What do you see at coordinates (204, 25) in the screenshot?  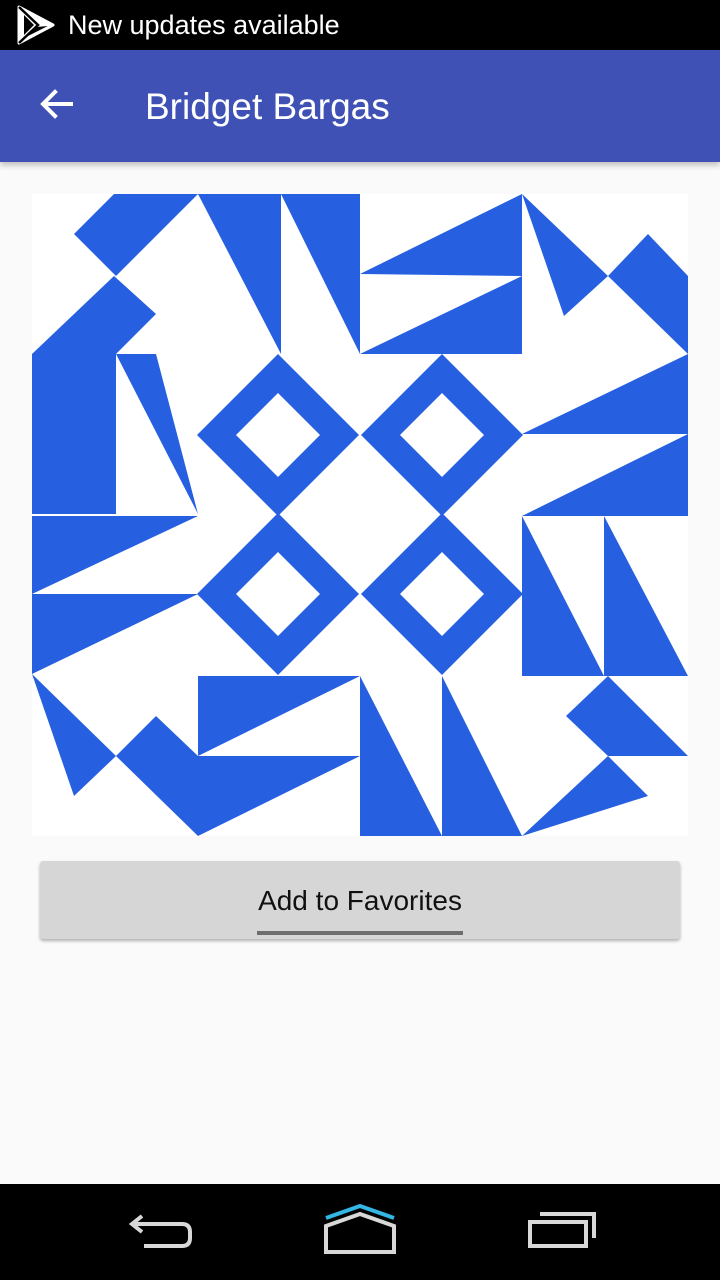 I see `notification-text: New updates available` at bounding box center [204, 25].